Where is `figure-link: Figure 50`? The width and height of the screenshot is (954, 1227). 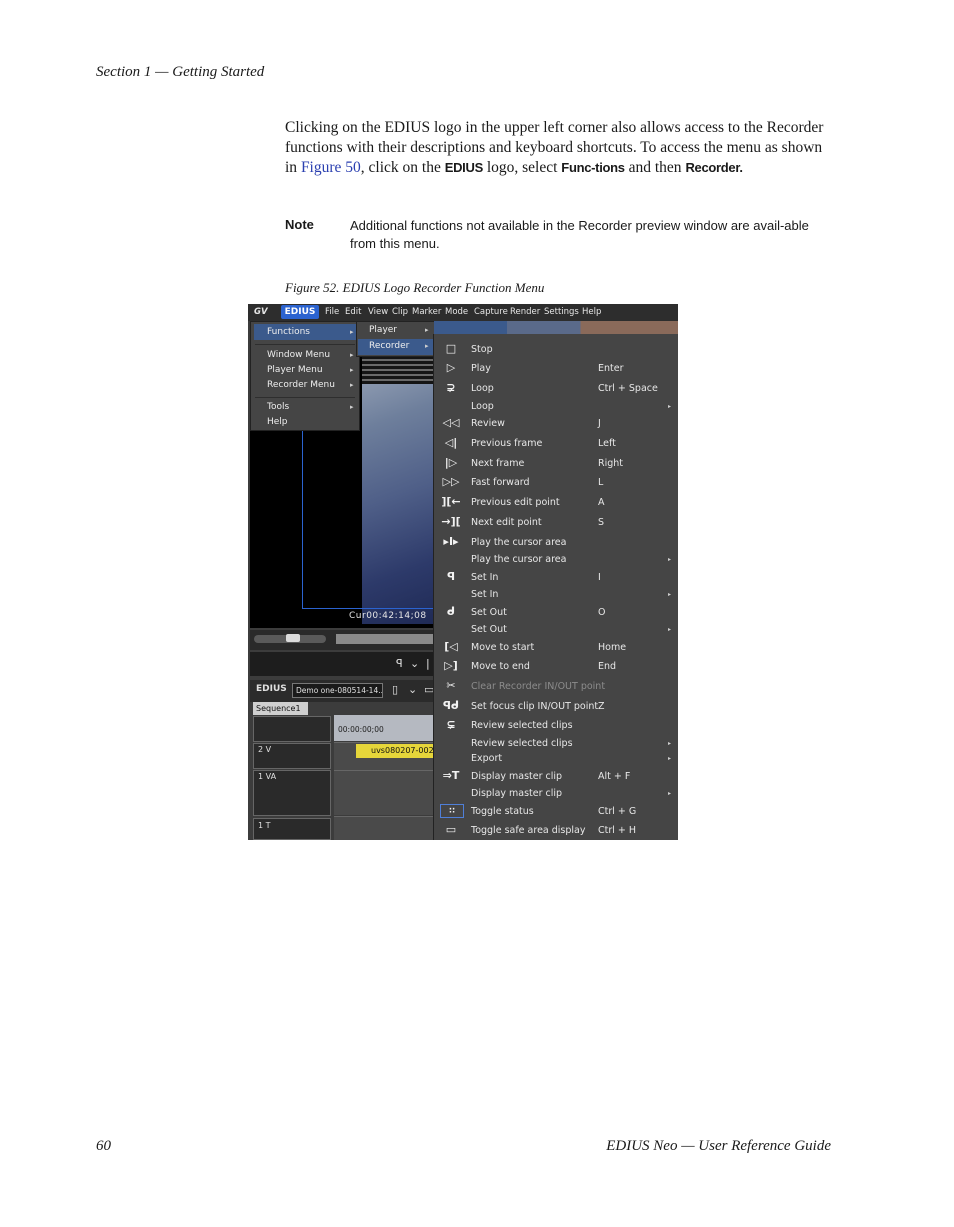 figure-link: Figure 50 is located at coordinates (331, 167).